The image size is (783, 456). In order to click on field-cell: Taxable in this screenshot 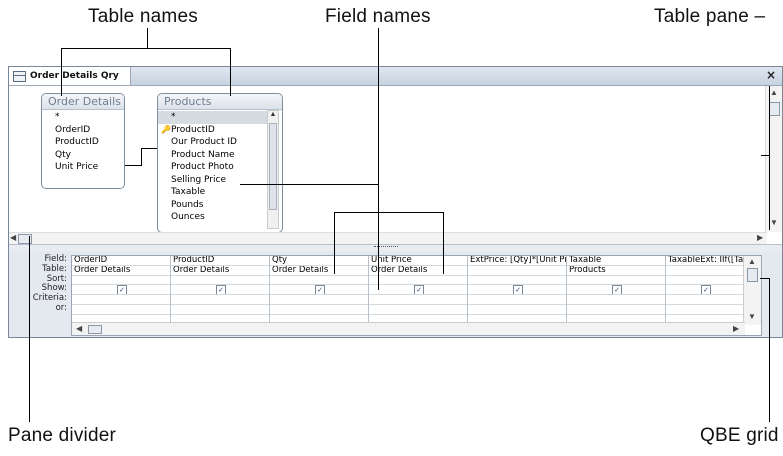, I will do `click(616, 261)`.